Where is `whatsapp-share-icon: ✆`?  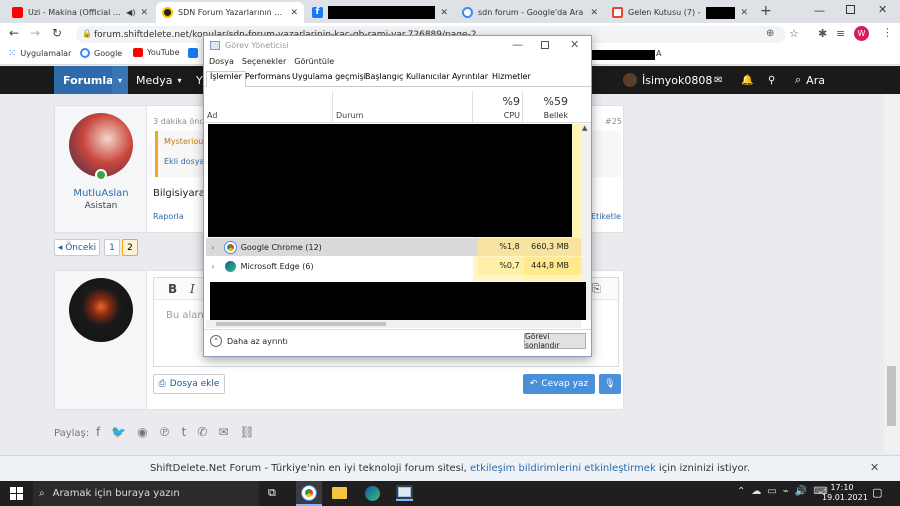
whatsapp-share-icon: ✆ is located at coordinates (202, 432).